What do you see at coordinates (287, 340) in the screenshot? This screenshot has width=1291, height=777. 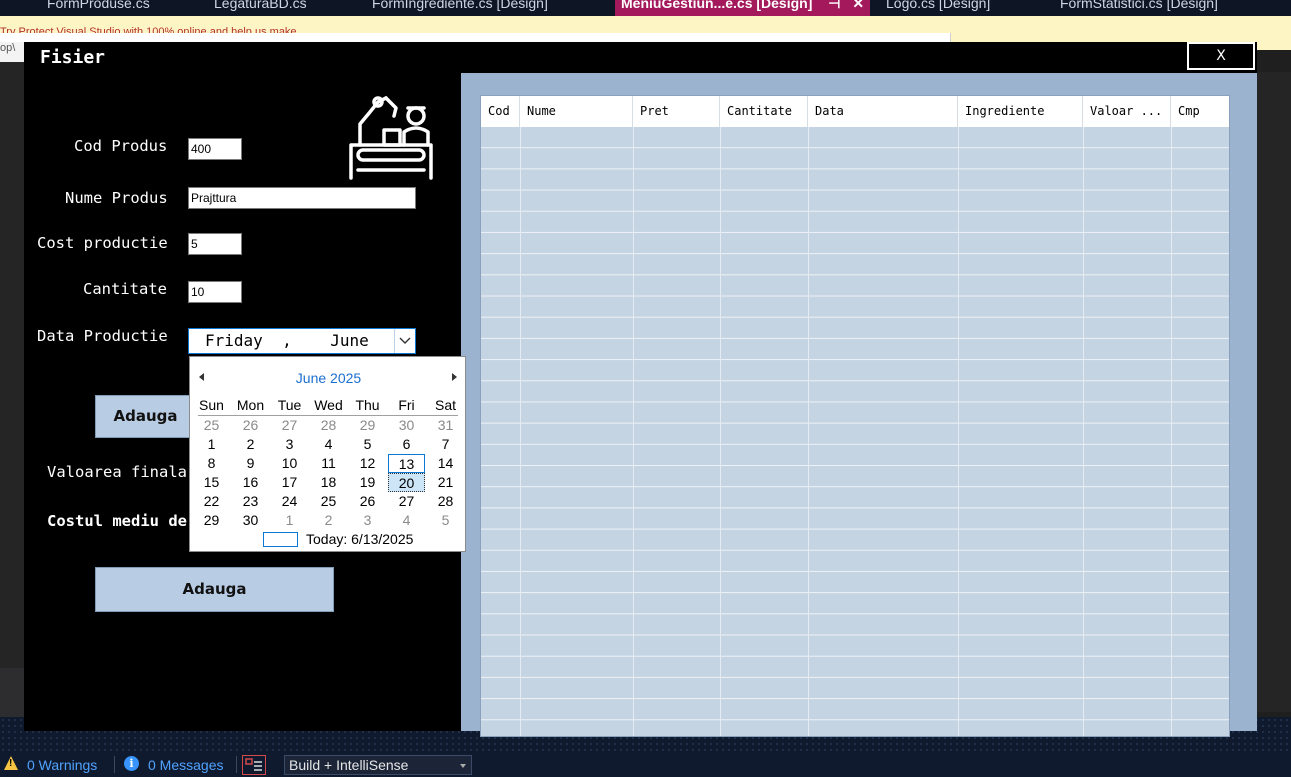 I see `date-picker-value: Friday , June` at bounding box center [287, 340].